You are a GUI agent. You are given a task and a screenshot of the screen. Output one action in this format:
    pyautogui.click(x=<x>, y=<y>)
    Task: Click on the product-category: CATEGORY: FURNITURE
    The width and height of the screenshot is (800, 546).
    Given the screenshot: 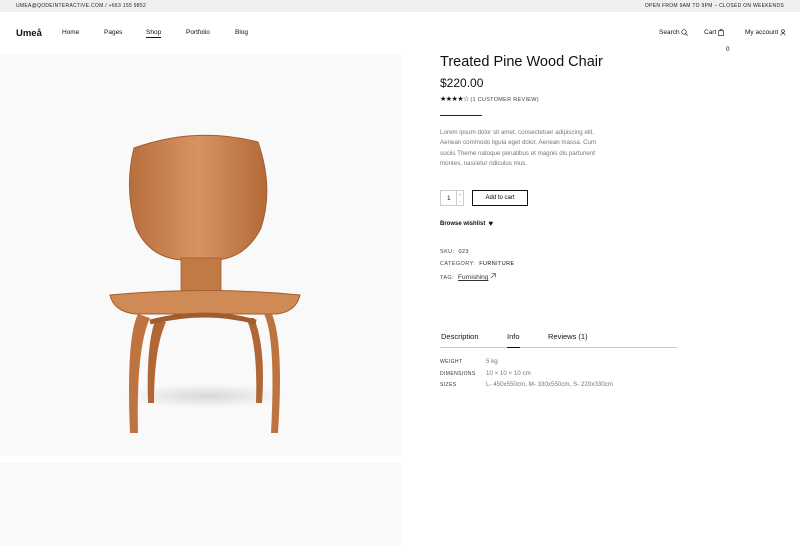 What is the action you would take?
    pyautogui.click(x=477, y=264)
    